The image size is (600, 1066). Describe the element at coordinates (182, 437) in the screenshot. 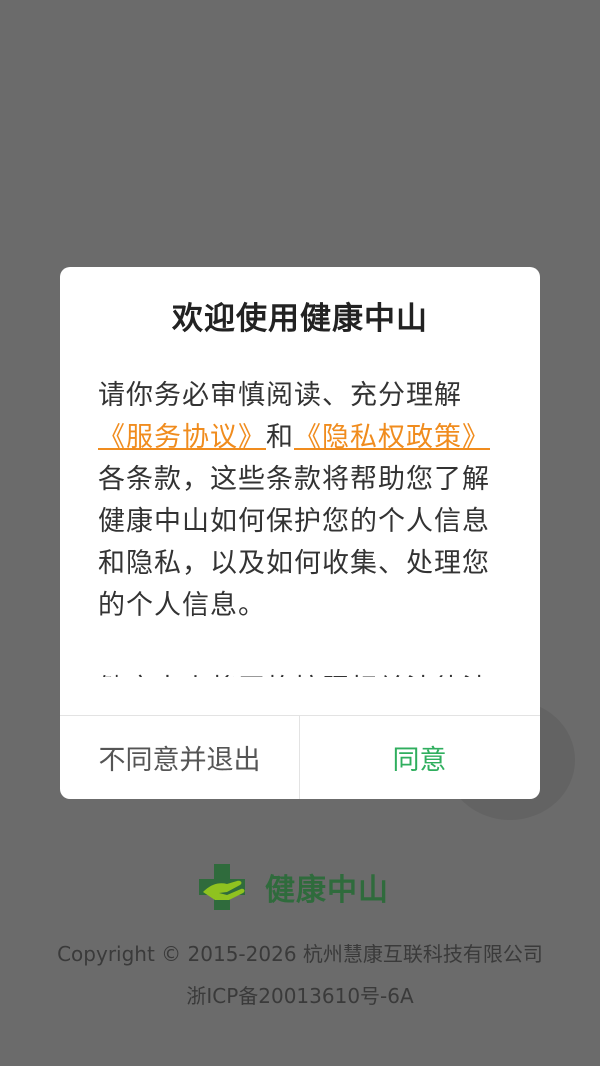

I see `service-agreement-link: 《服务协议》` at that location.